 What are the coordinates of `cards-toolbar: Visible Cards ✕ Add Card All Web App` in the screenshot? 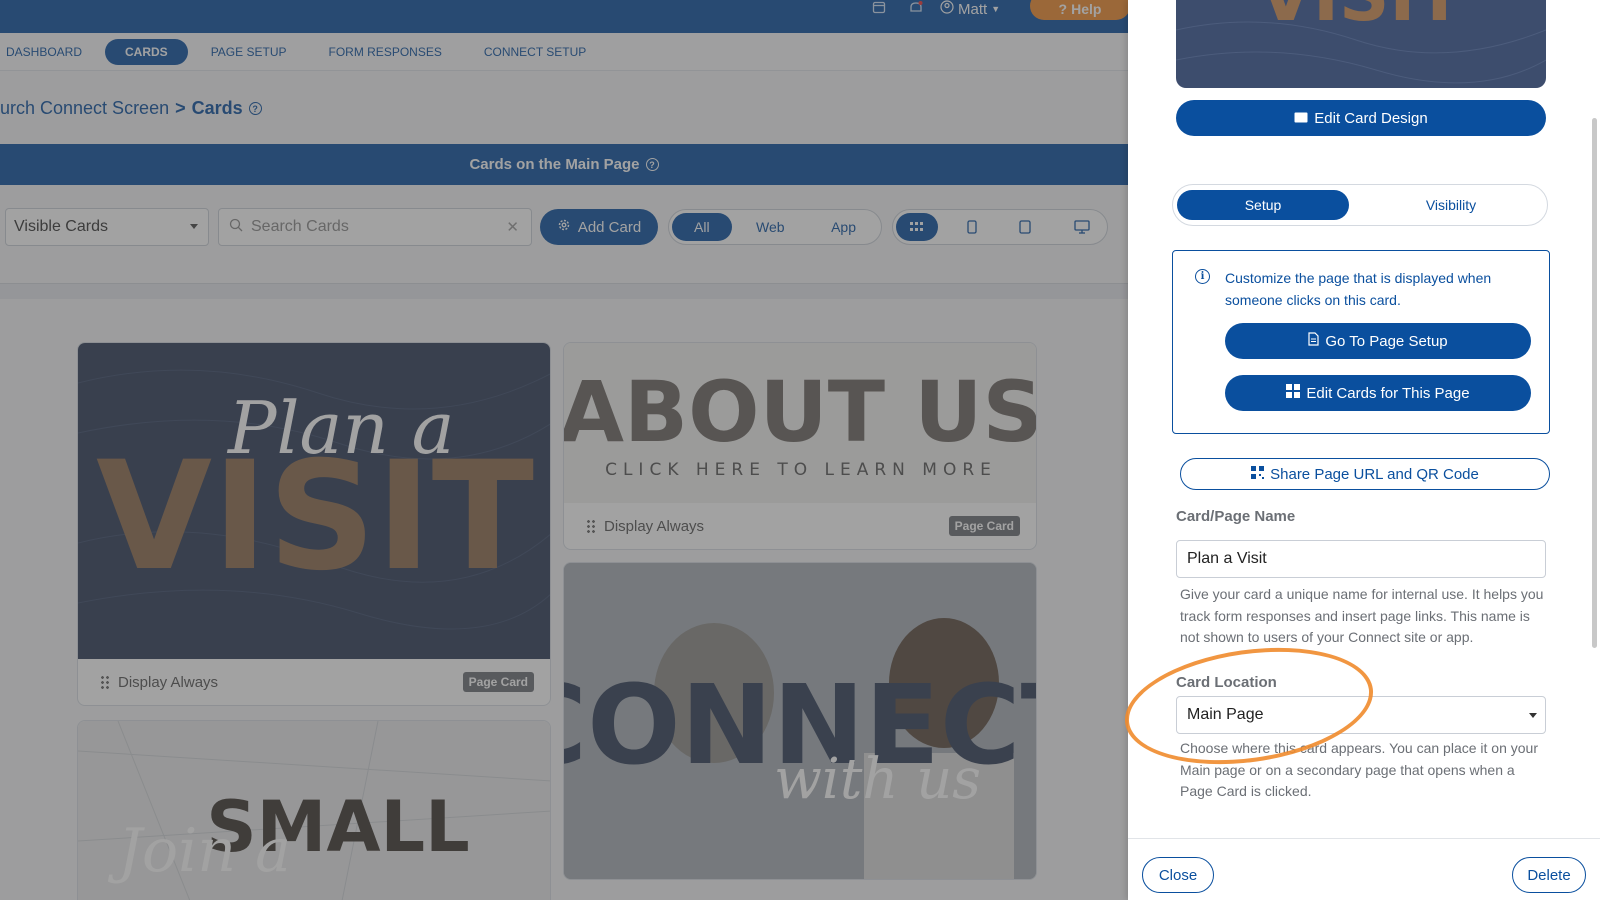 It's located at (564, 228).